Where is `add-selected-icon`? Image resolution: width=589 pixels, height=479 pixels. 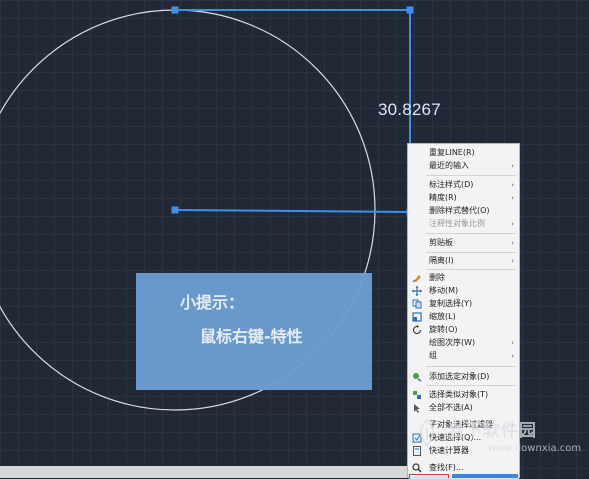
add-selected-icon is located at coordinates (417, 377).